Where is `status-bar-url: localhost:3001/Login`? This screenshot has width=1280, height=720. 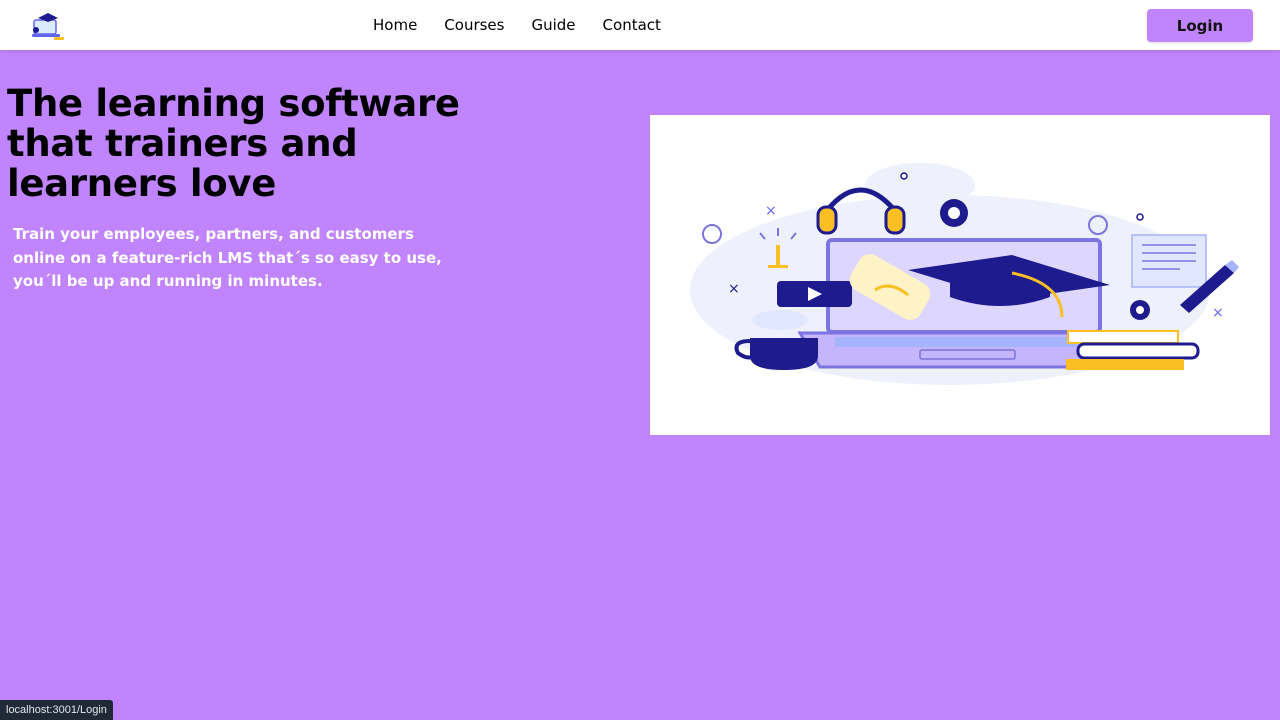
status-bar-url: localhost:3001/Login is located at coordinates (56, 710).